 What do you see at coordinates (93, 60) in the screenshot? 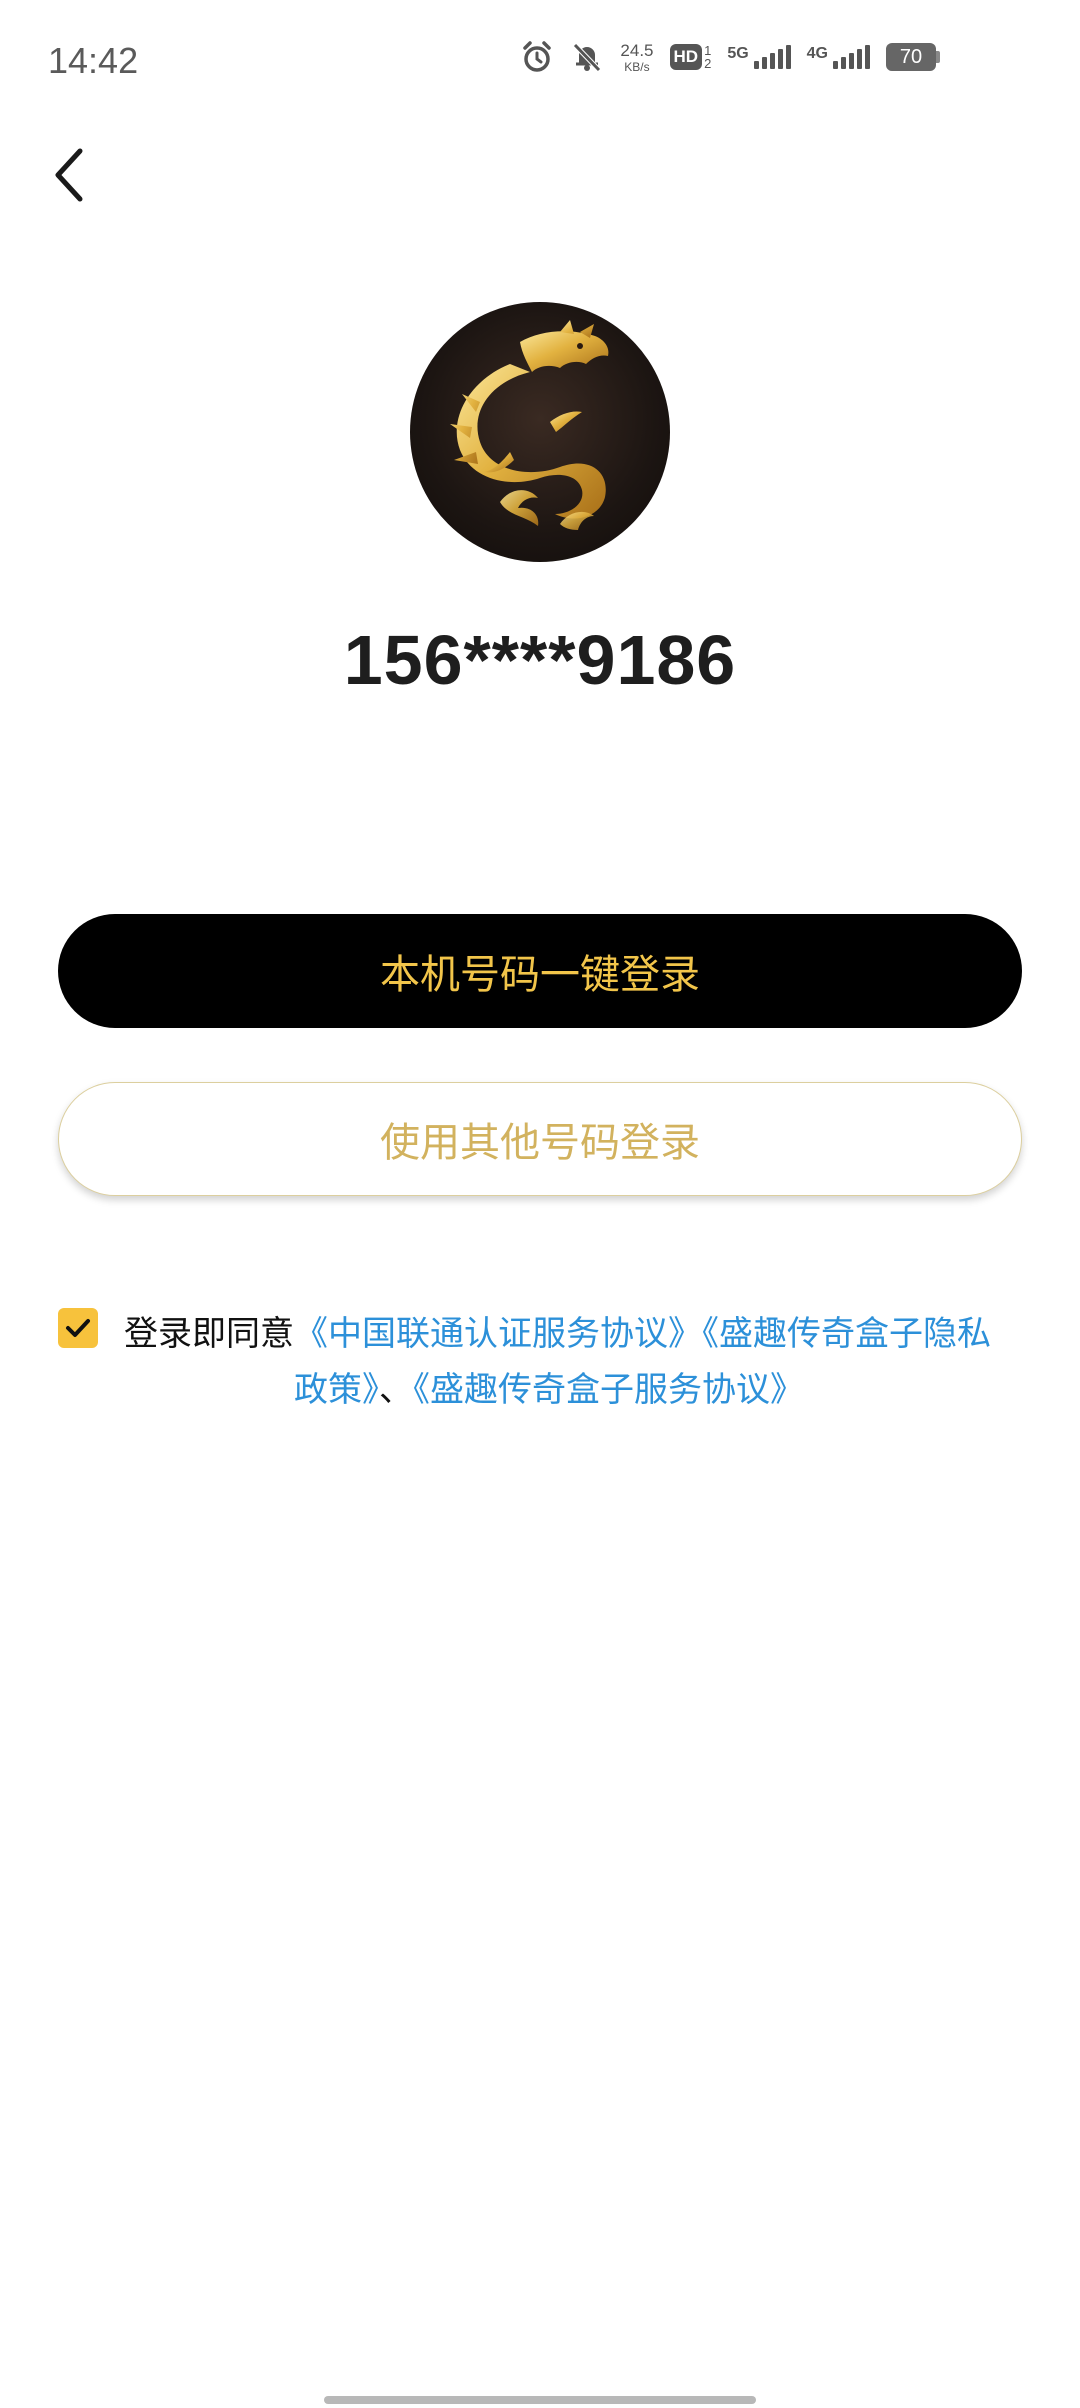
I see `status-time: 14:42` at bounding box center [93, 60].